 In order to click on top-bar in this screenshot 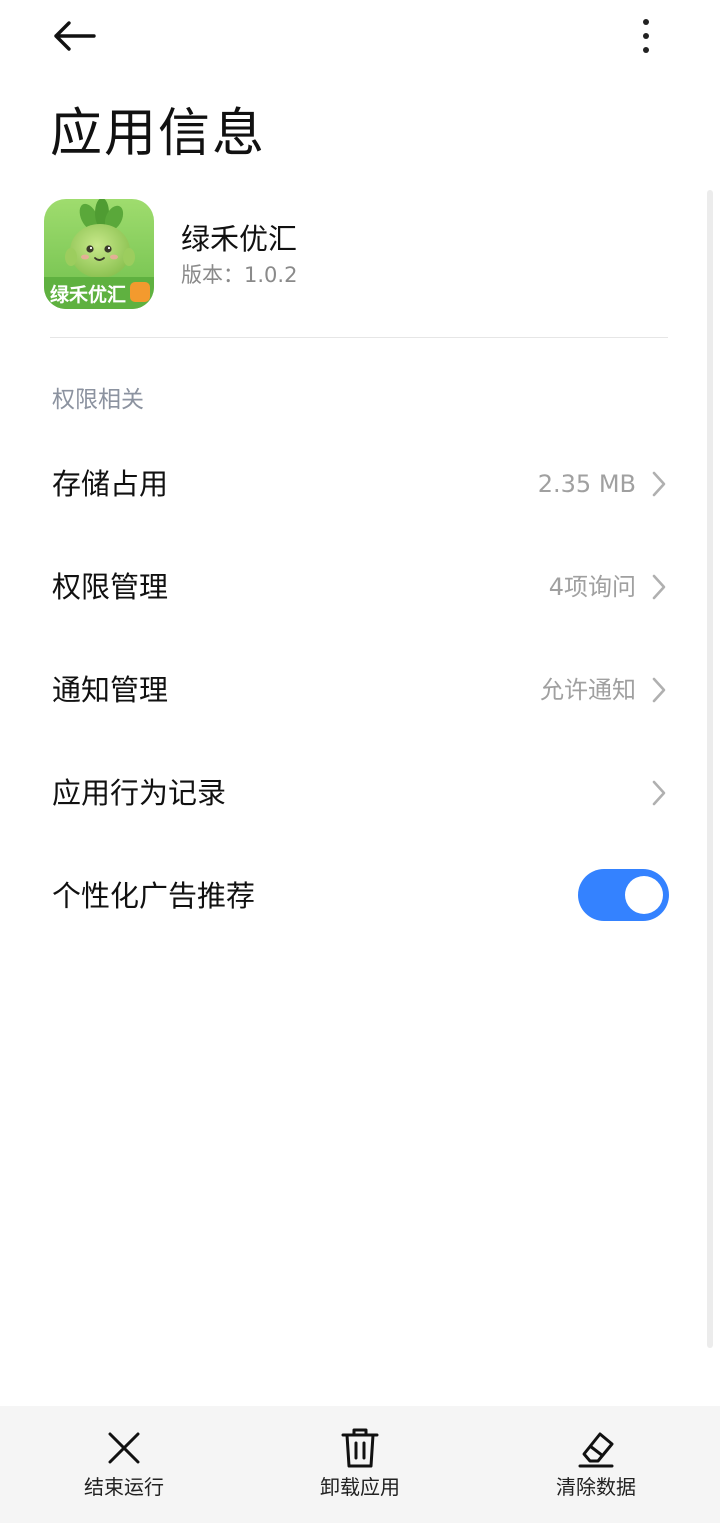, I will do `click(360, 40)`.